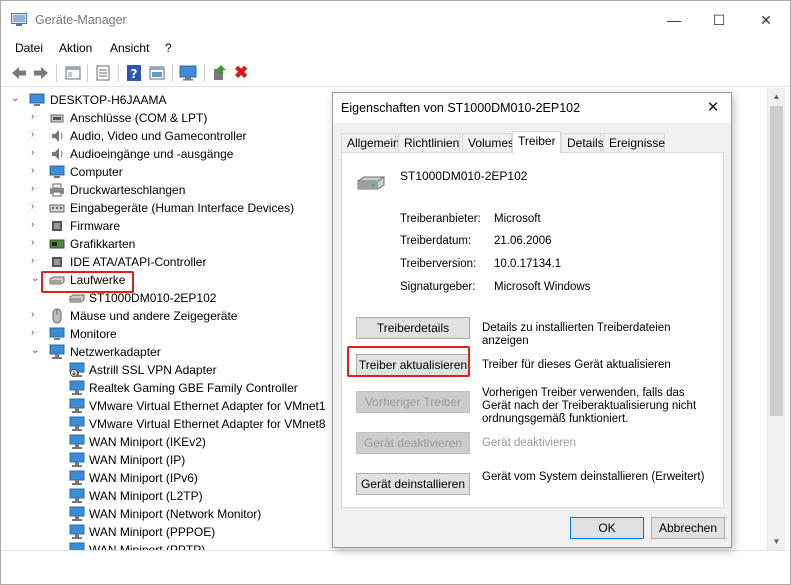 The width and height of the screenshot is (791, 585). What do you see at coordinates (243, 73) in the screenshot?
I see `uninstall-icon: ✖` at bounding box center [243, 73].